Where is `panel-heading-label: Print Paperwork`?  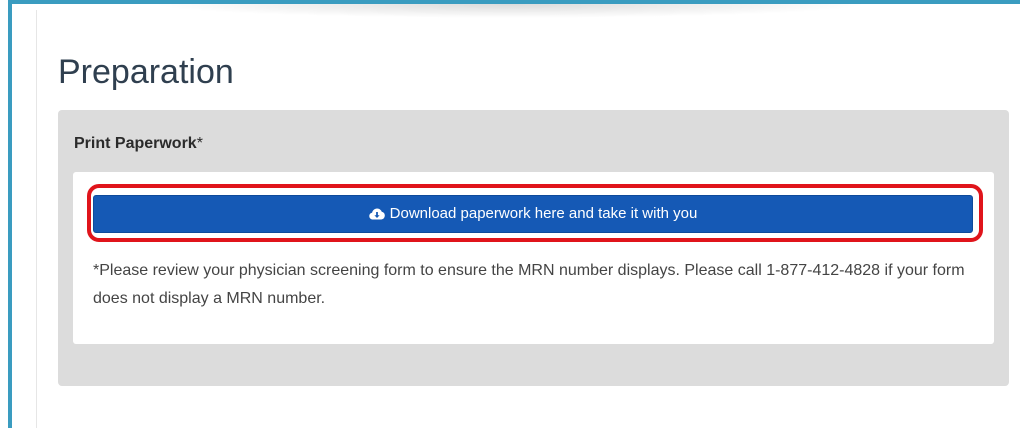 panel-heading-label: Print Paperwork is located at coordinates (135, 143).